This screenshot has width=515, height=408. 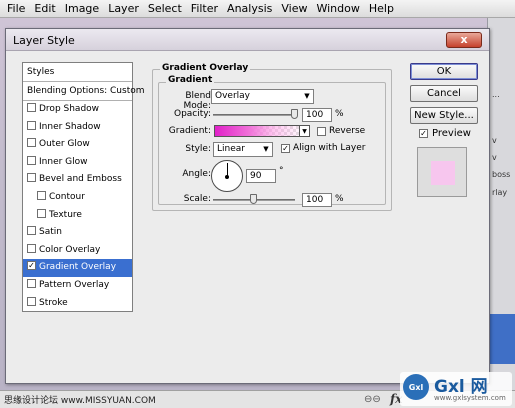 I want to click on align-with-layer-label: Align with Layer, so click(x=329, y=148).